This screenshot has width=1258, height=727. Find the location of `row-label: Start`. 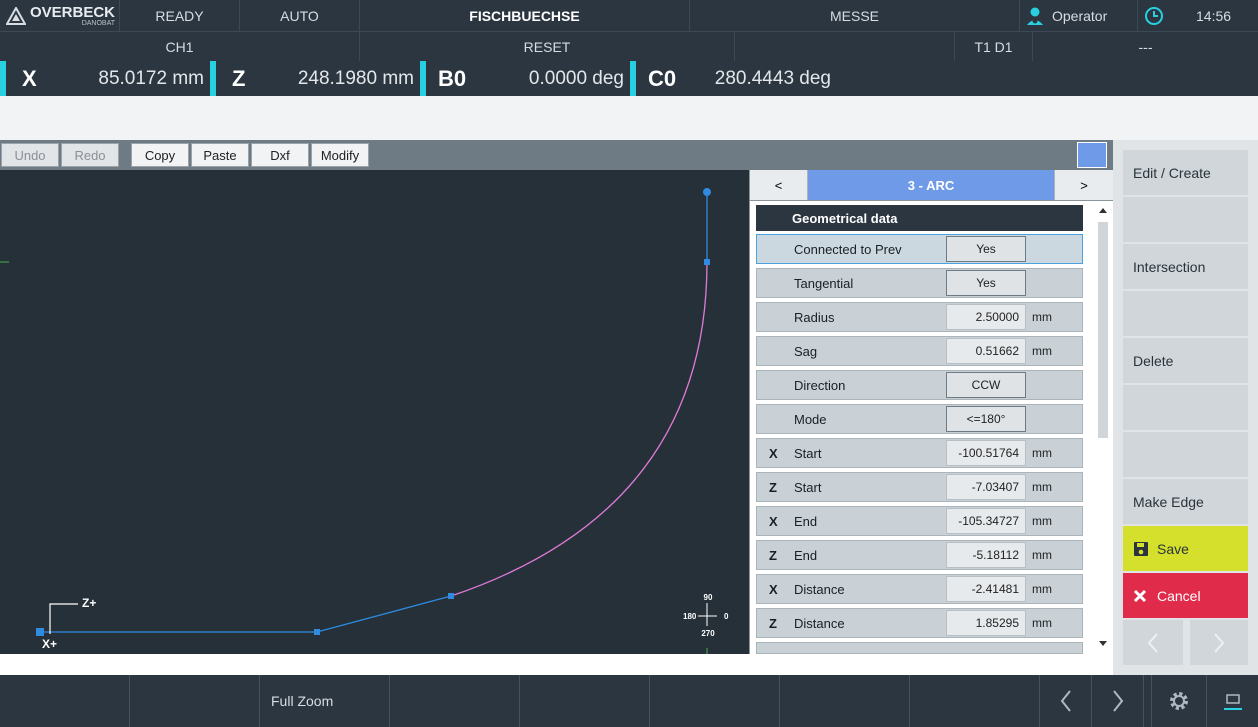

row-label: Start is located at coordinates (808, 453).